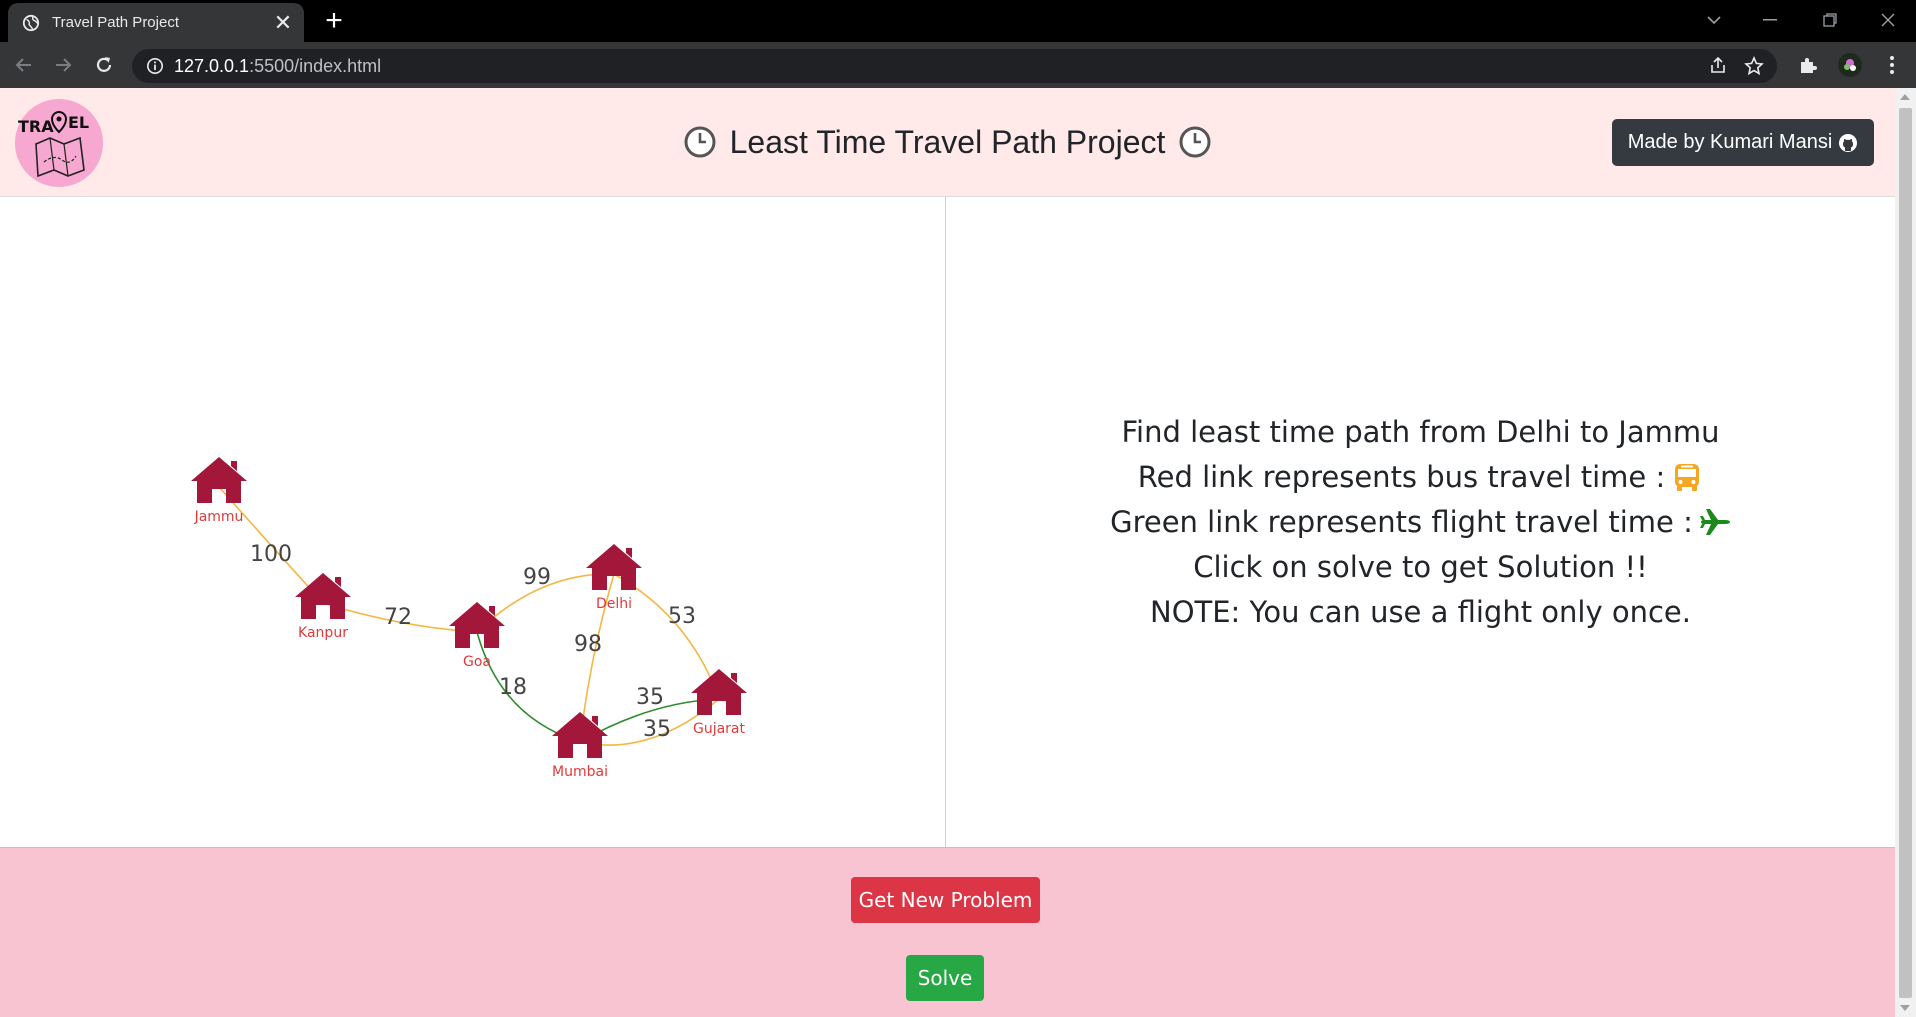 This screenshot has height=1017, width=1916. What do you see at coordinates (334, 22) in the screenshot?
I see `new-tab-button: +` at bounding box center [334, 22].